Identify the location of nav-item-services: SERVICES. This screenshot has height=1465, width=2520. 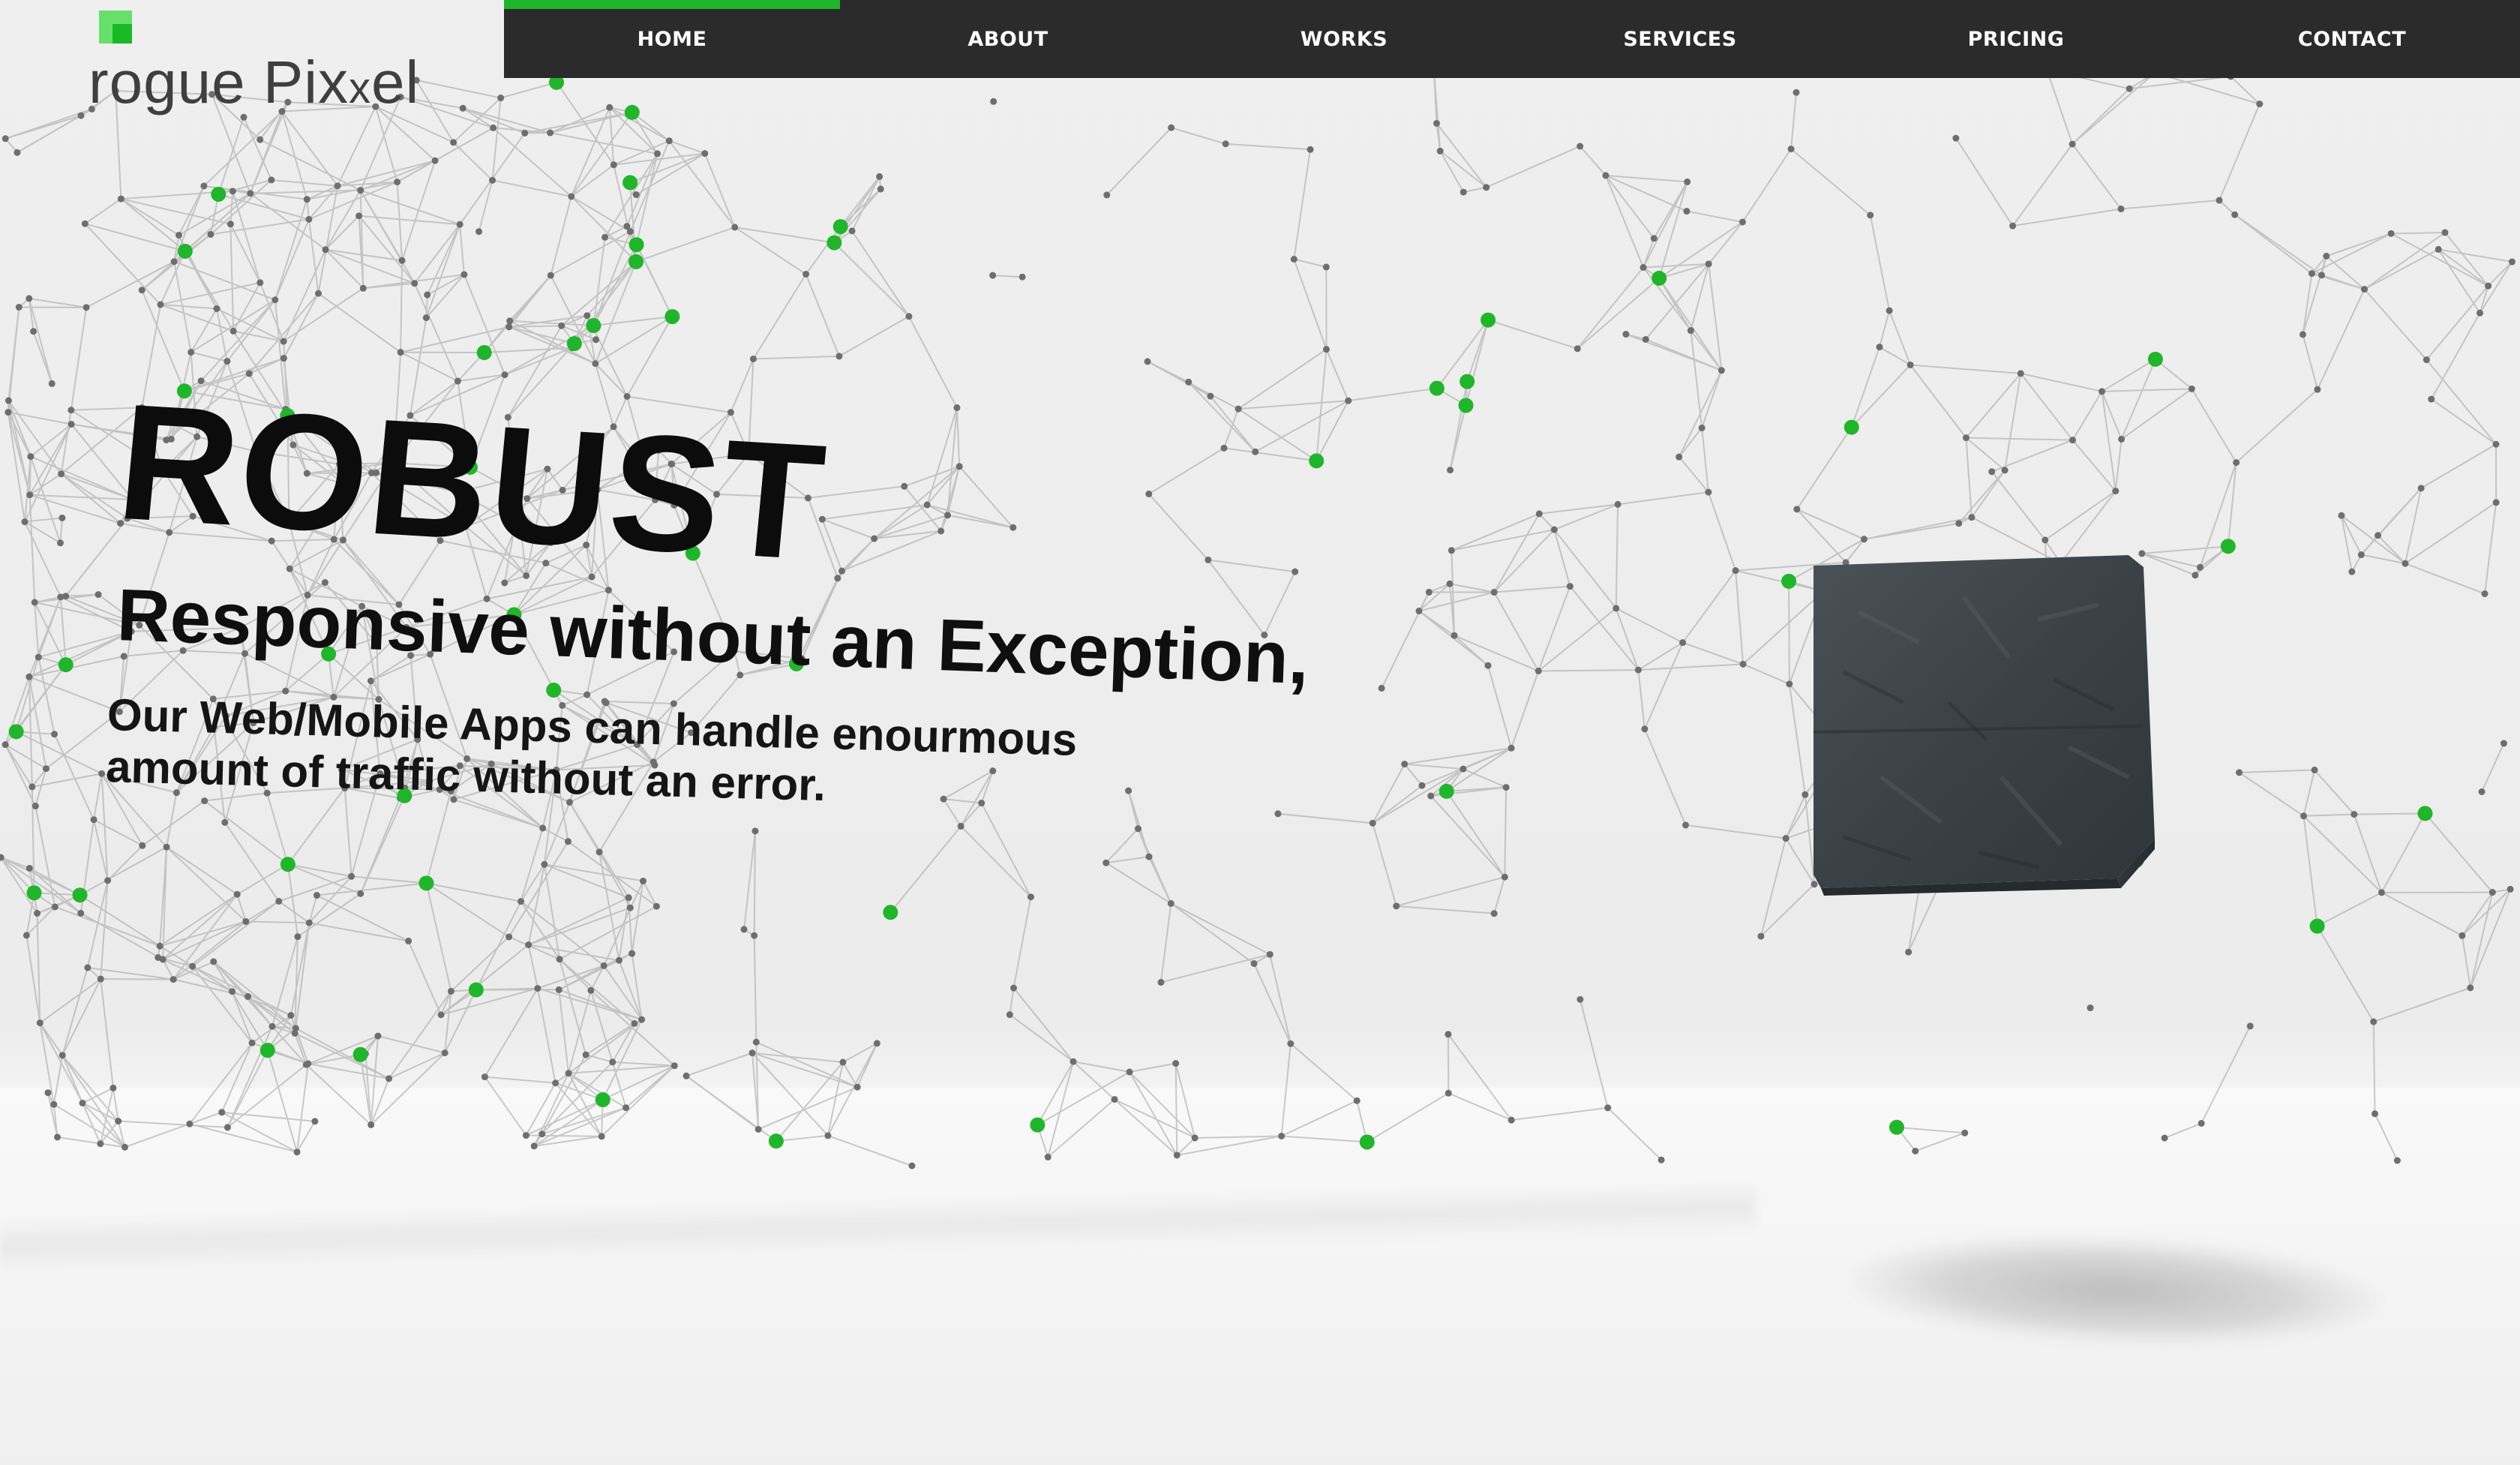
(1680, 39).